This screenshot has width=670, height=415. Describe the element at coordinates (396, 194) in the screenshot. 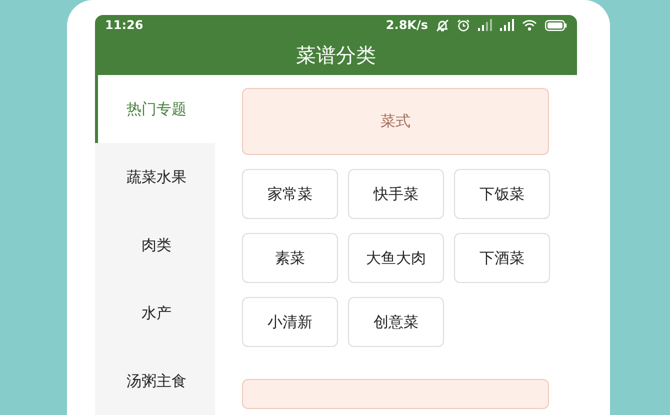

I see `dish-tag-button: 快手菜` at that location.